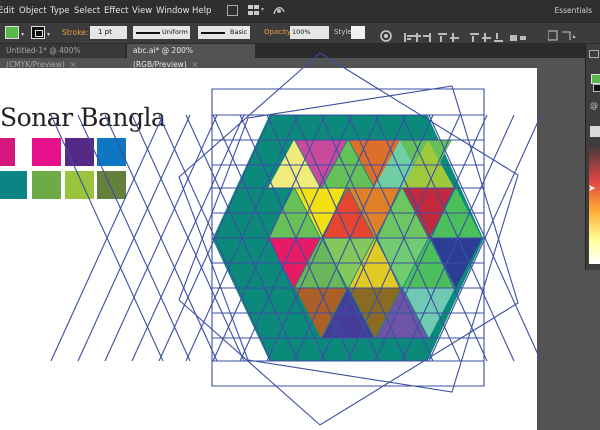 The image size is (600, 430). I want to click on panel-fill-swatch, so click(595, 79).